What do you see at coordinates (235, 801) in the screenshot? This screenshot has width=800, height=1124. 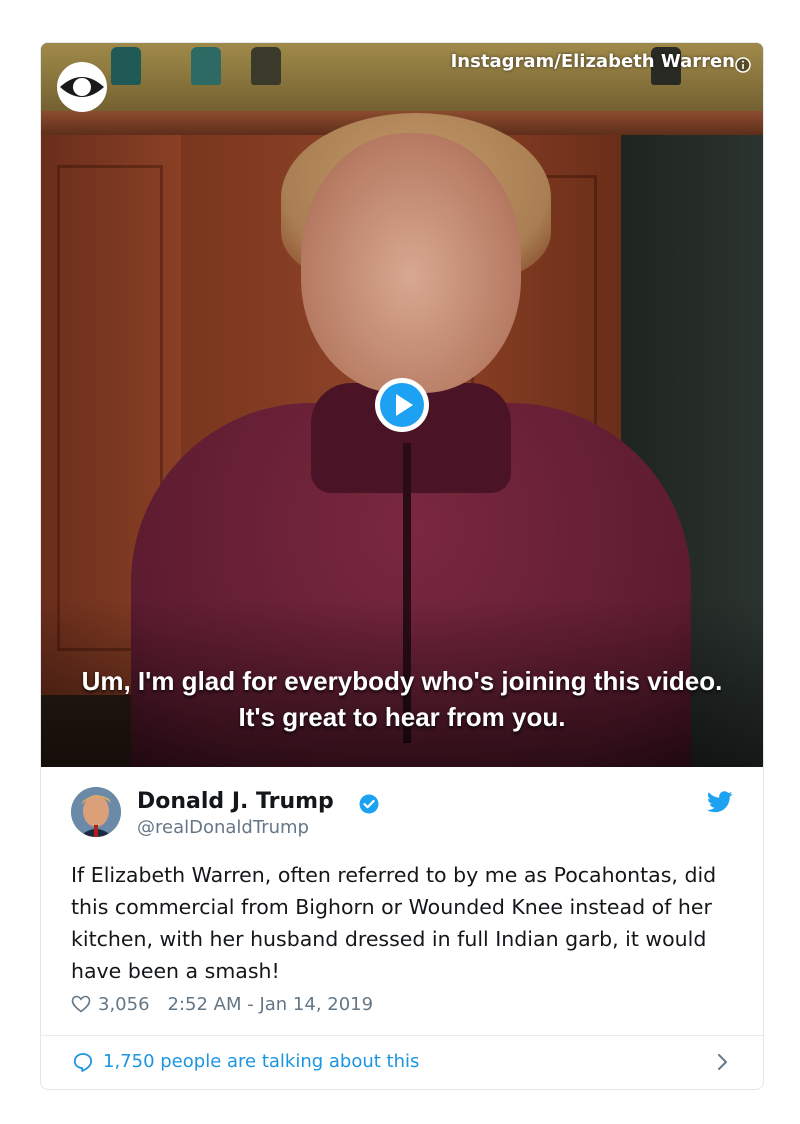 I see `display-name: Donald J. Trump` at bounding box center [235, 801].